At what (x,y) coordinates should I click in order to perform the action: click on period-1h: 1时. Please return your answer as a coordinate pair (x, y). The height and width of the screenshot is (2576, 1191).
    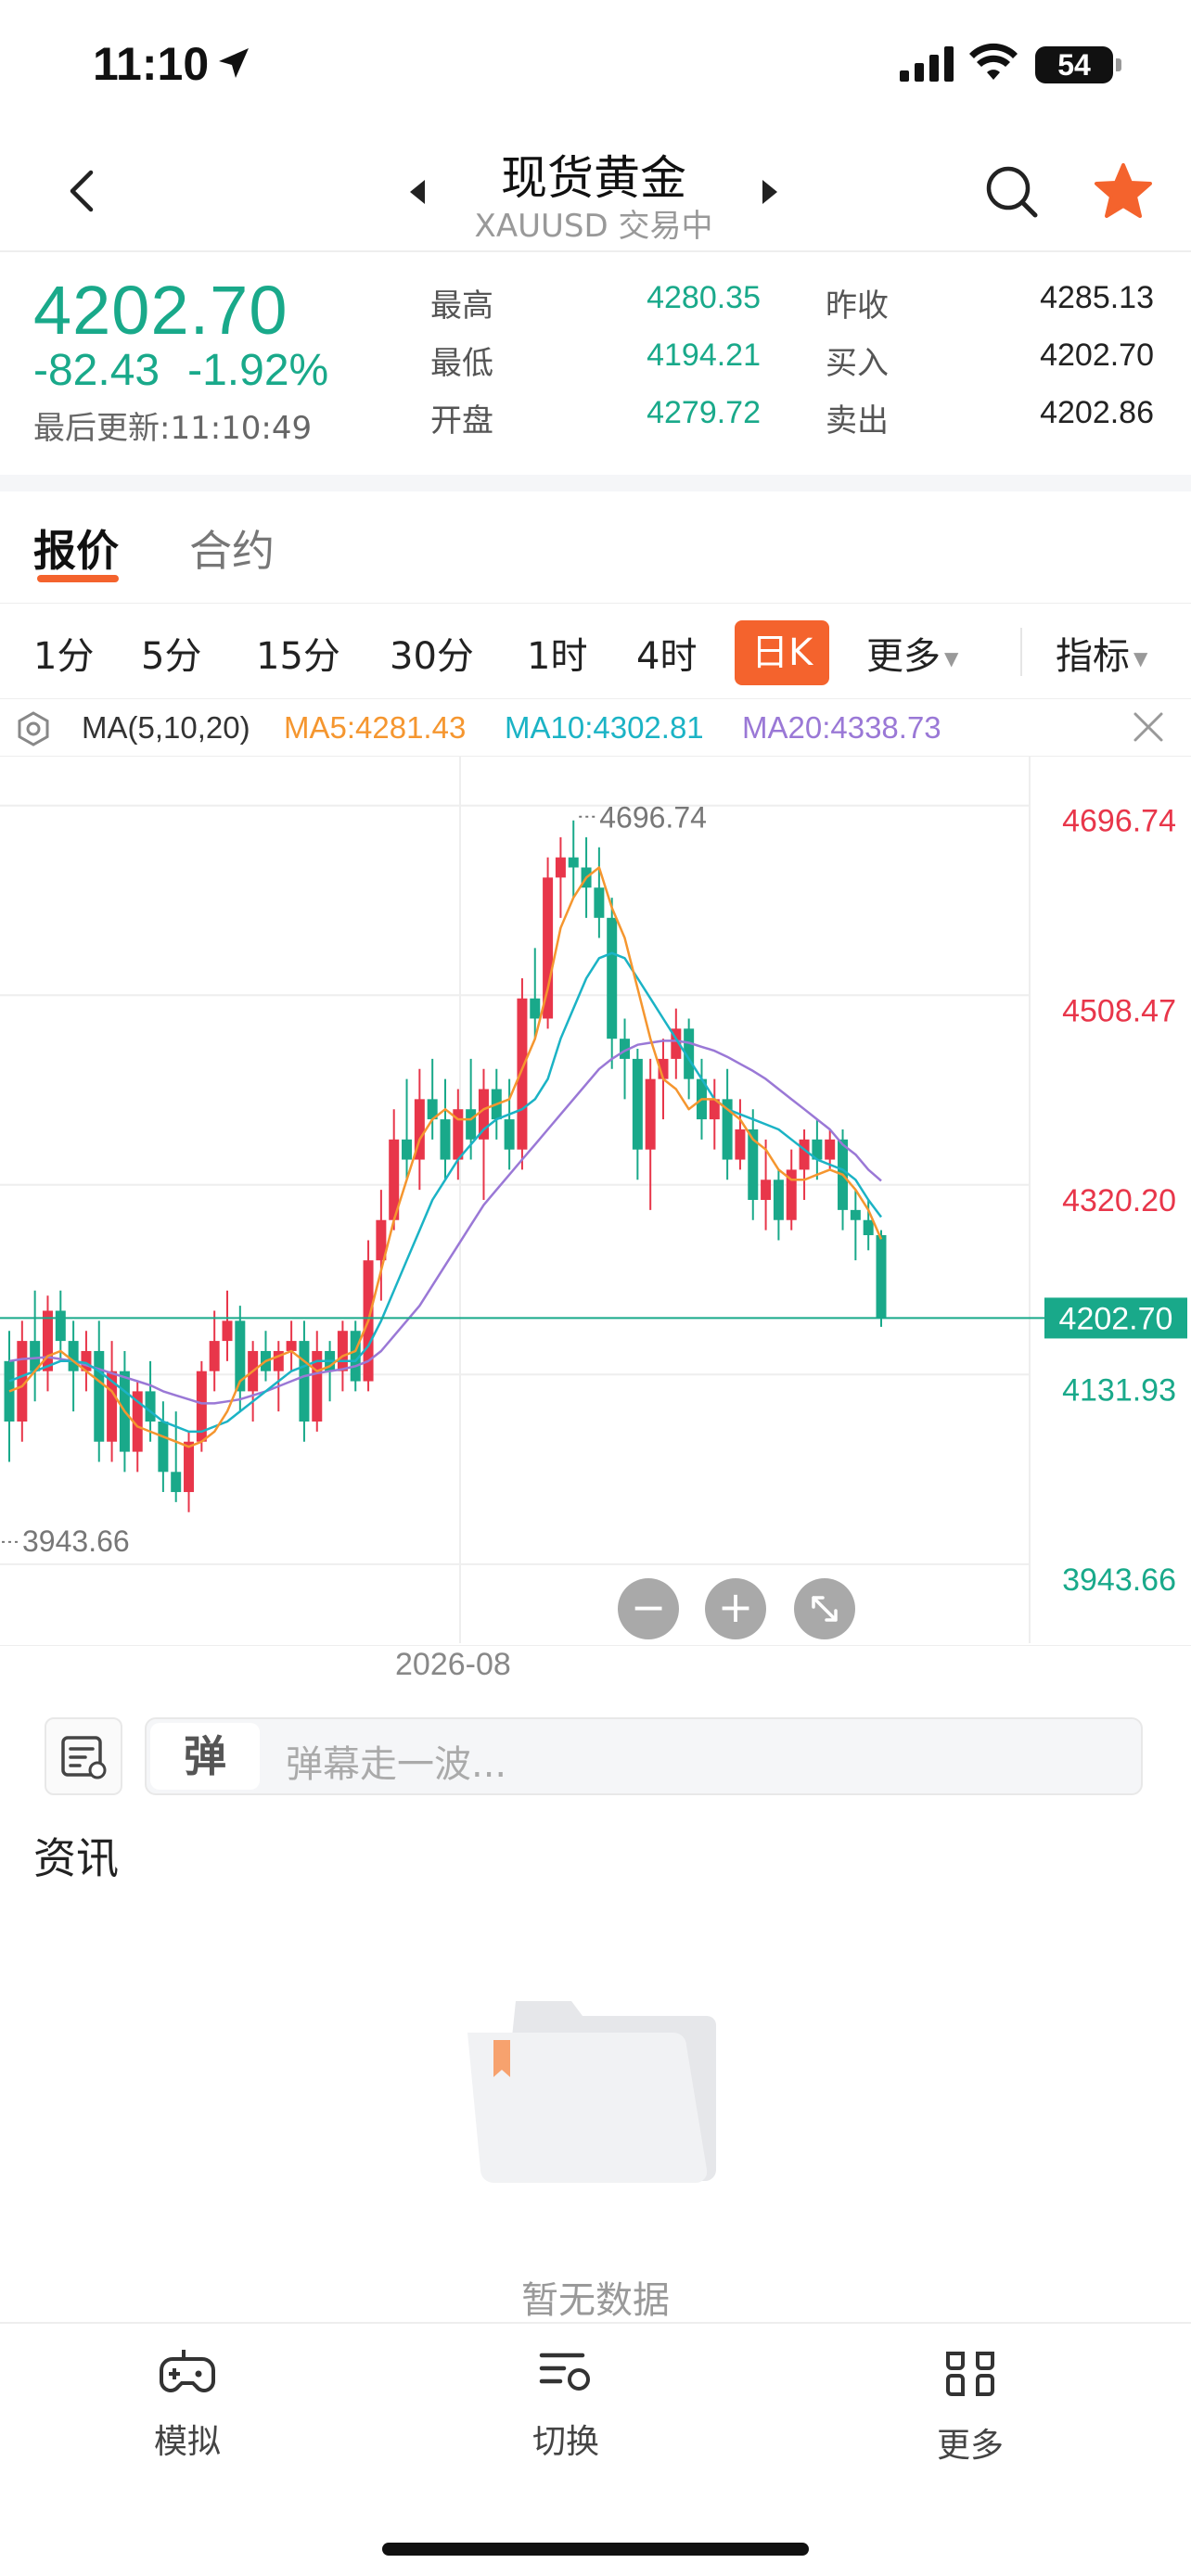
    Looking at the image, I should click on (557, 653).